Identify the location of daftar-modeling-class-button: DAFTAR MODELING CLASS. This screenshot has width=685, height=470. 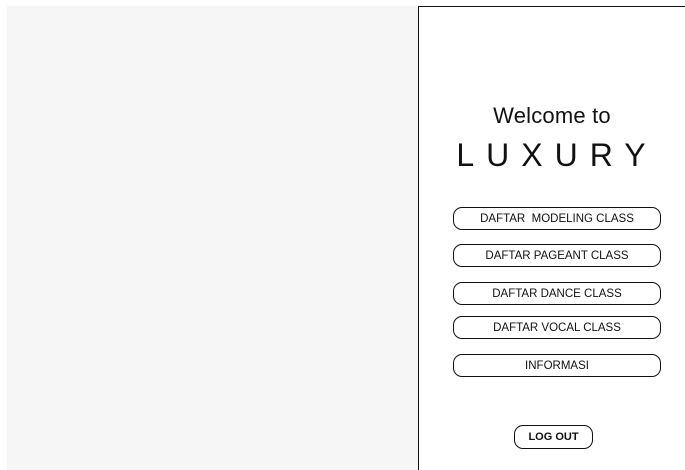
(557, 218).